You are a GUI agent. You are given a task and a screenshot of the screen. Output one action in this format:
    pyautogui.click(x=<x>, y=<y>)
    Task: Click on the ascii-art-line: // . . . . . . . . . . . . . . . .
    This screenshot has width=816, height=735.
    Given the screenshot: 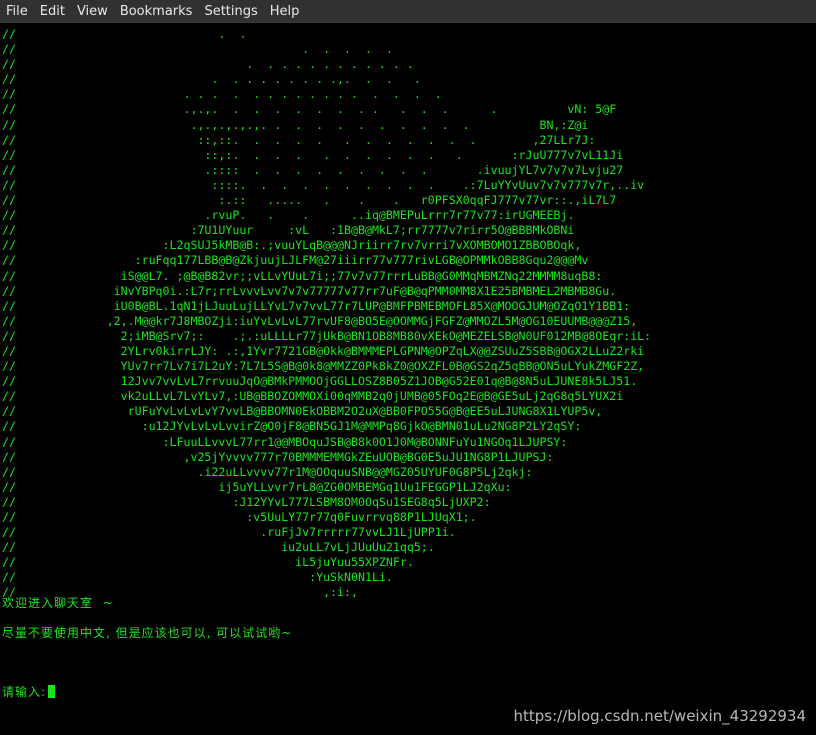 What is the action you would take?
    pyautogui.click(x=222, y=94)
    